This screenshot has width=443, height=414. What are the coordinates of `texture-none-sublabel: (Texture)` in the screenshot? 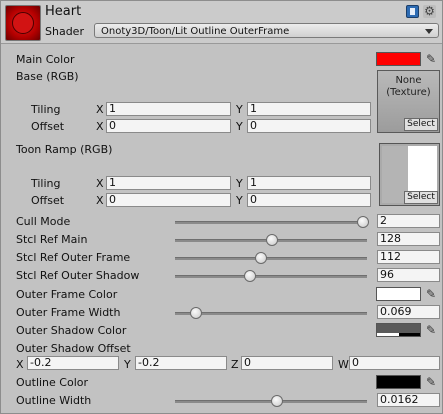 It's located at (408, 92).